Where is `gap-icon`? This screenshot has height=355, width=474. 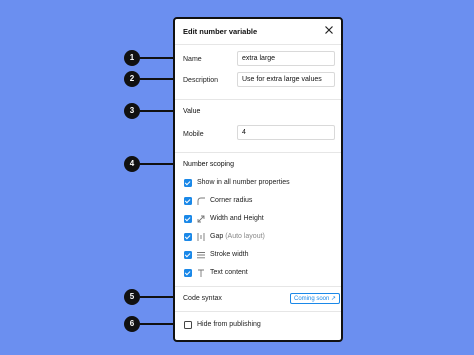 gap-icon is located at coordinates (201, 237).